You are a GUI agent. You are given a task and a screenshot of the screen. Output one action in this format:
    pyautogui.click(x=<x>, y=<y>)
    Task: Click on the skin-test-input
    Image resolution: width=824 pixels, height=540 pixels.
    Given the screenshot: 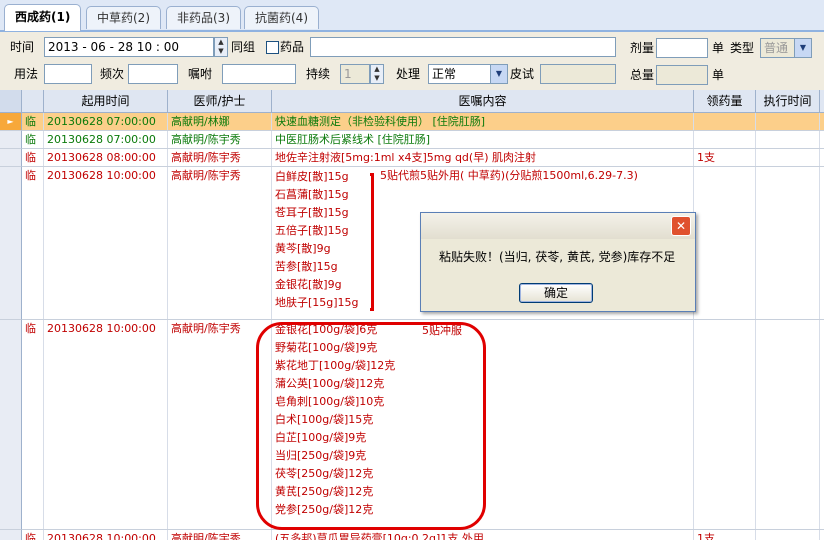 What is the action you would take?
    pyautogui.click(x=578, y=74)
    